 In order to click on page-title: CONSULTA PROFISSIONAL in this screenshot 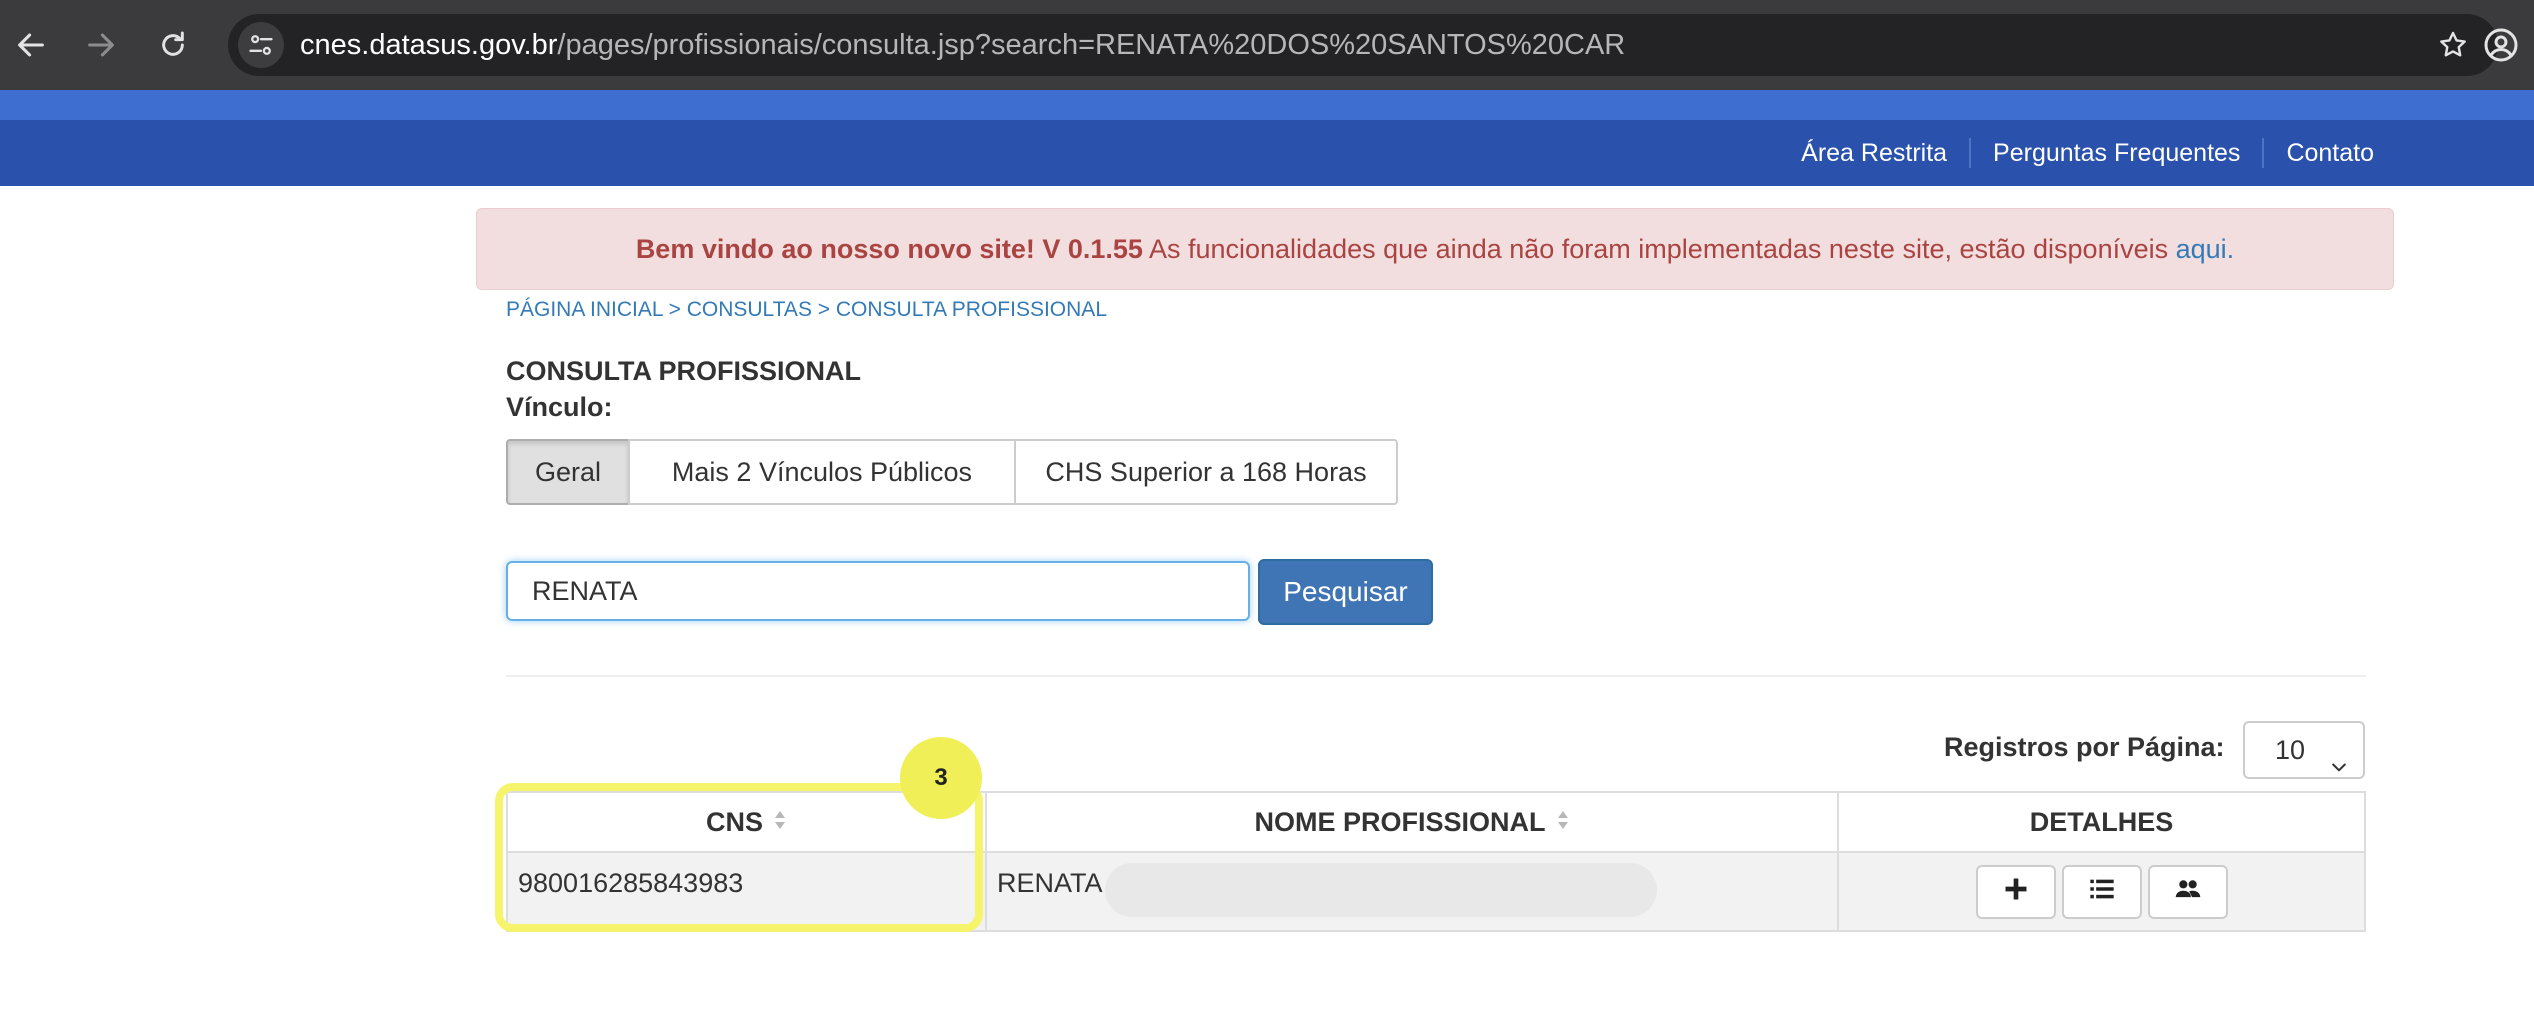, I will do `click(683, 371)`.